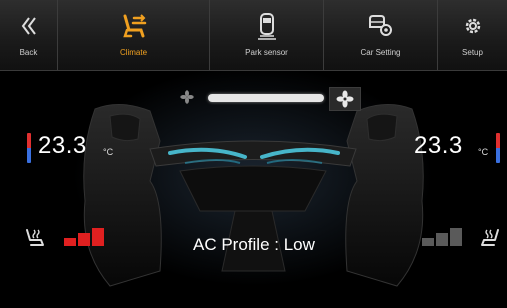 Image resolution: width=507 pixels, height=308 pixels. I want to click on right-seat-heat-level, so click(443, 237).